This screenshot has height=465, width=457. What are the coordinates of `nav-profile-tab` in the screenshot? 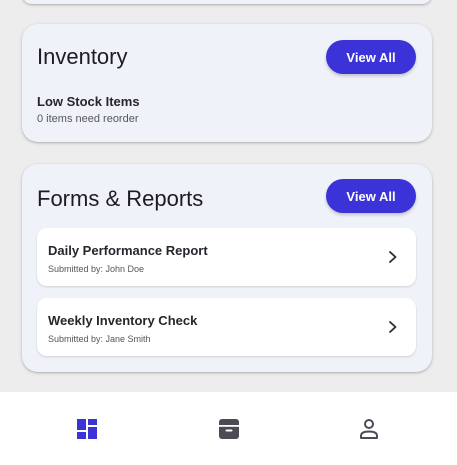 It's located at (369, 429).